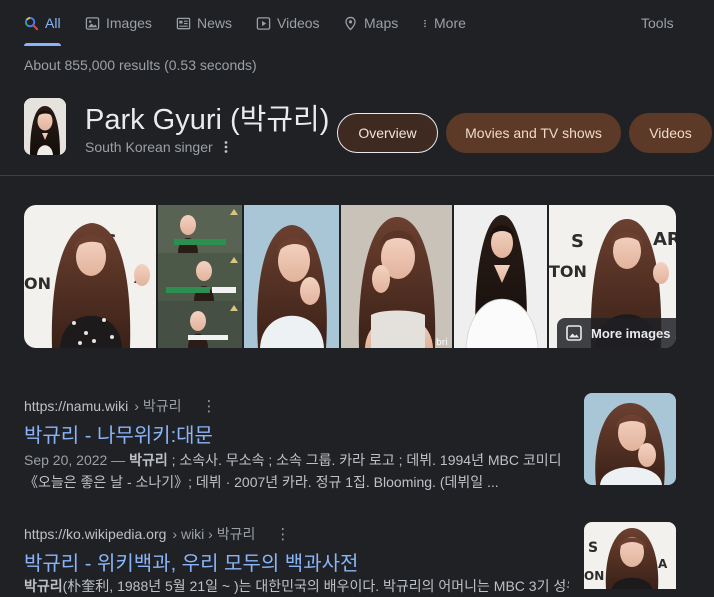  I want to click on tools-label: Tools, so click(657, 23).